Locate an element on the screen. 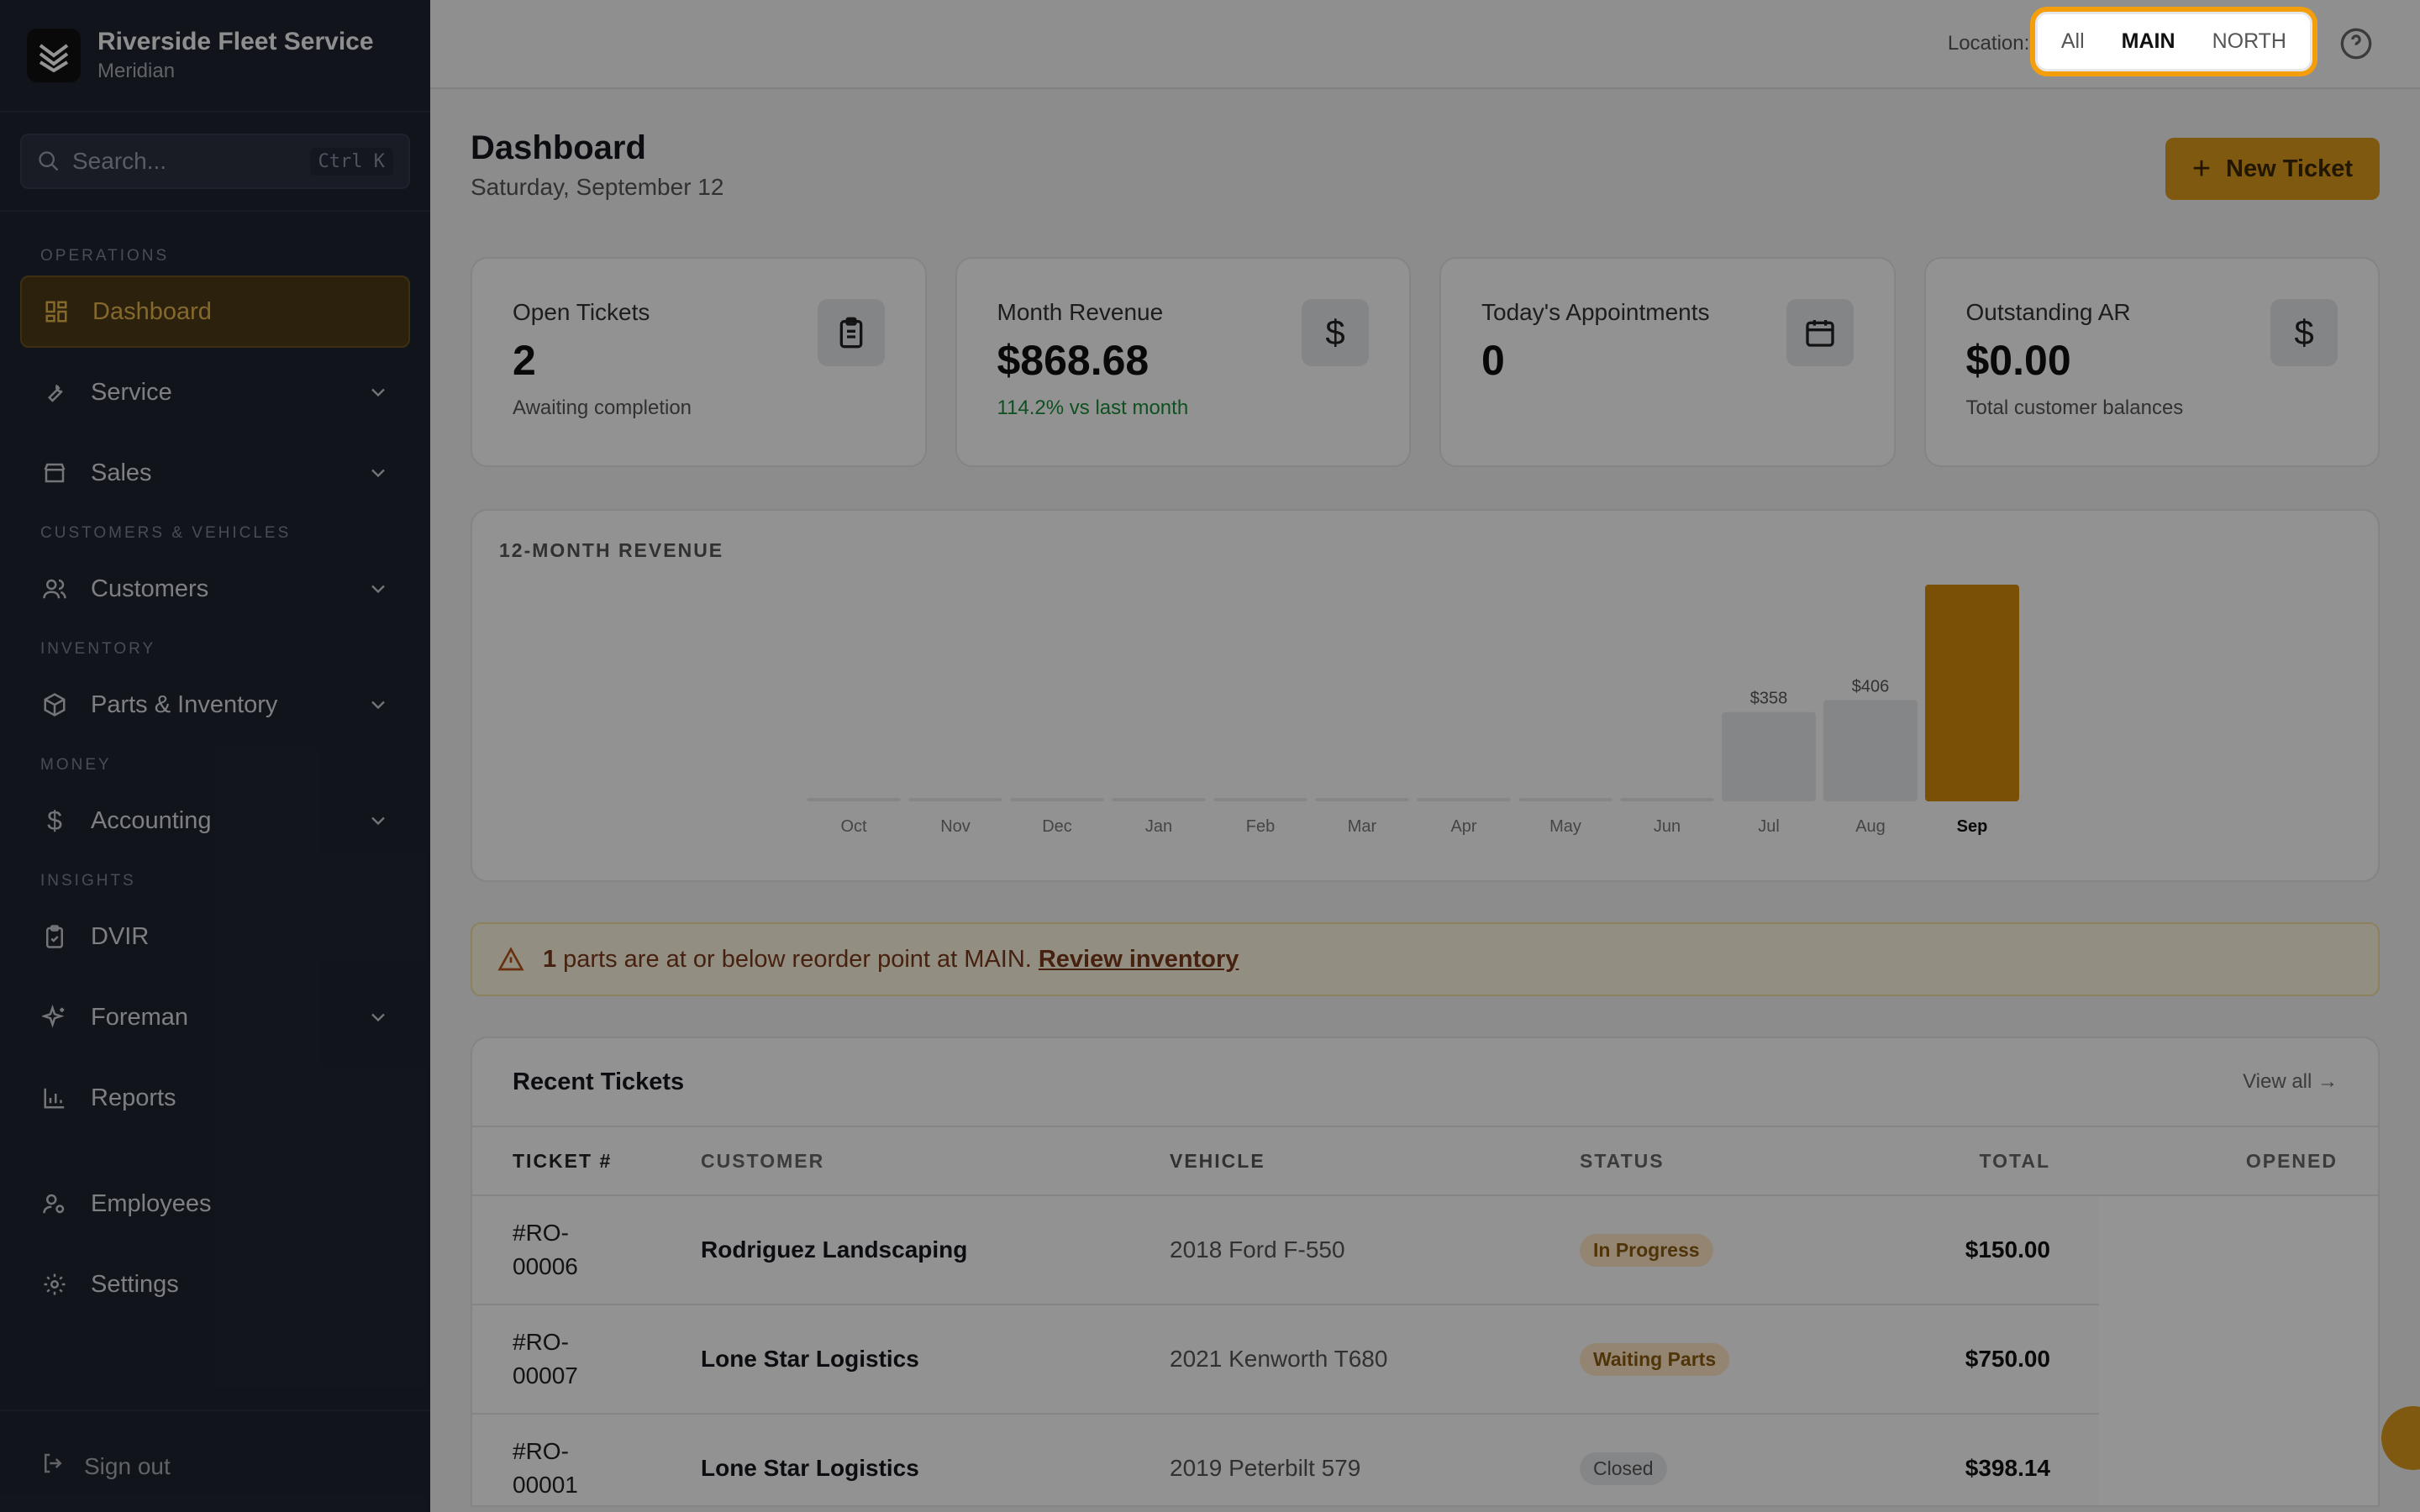 The image size is (2420, 1512). sidebar-item-foreman: Foreman is located at coordinates (215, 1017).